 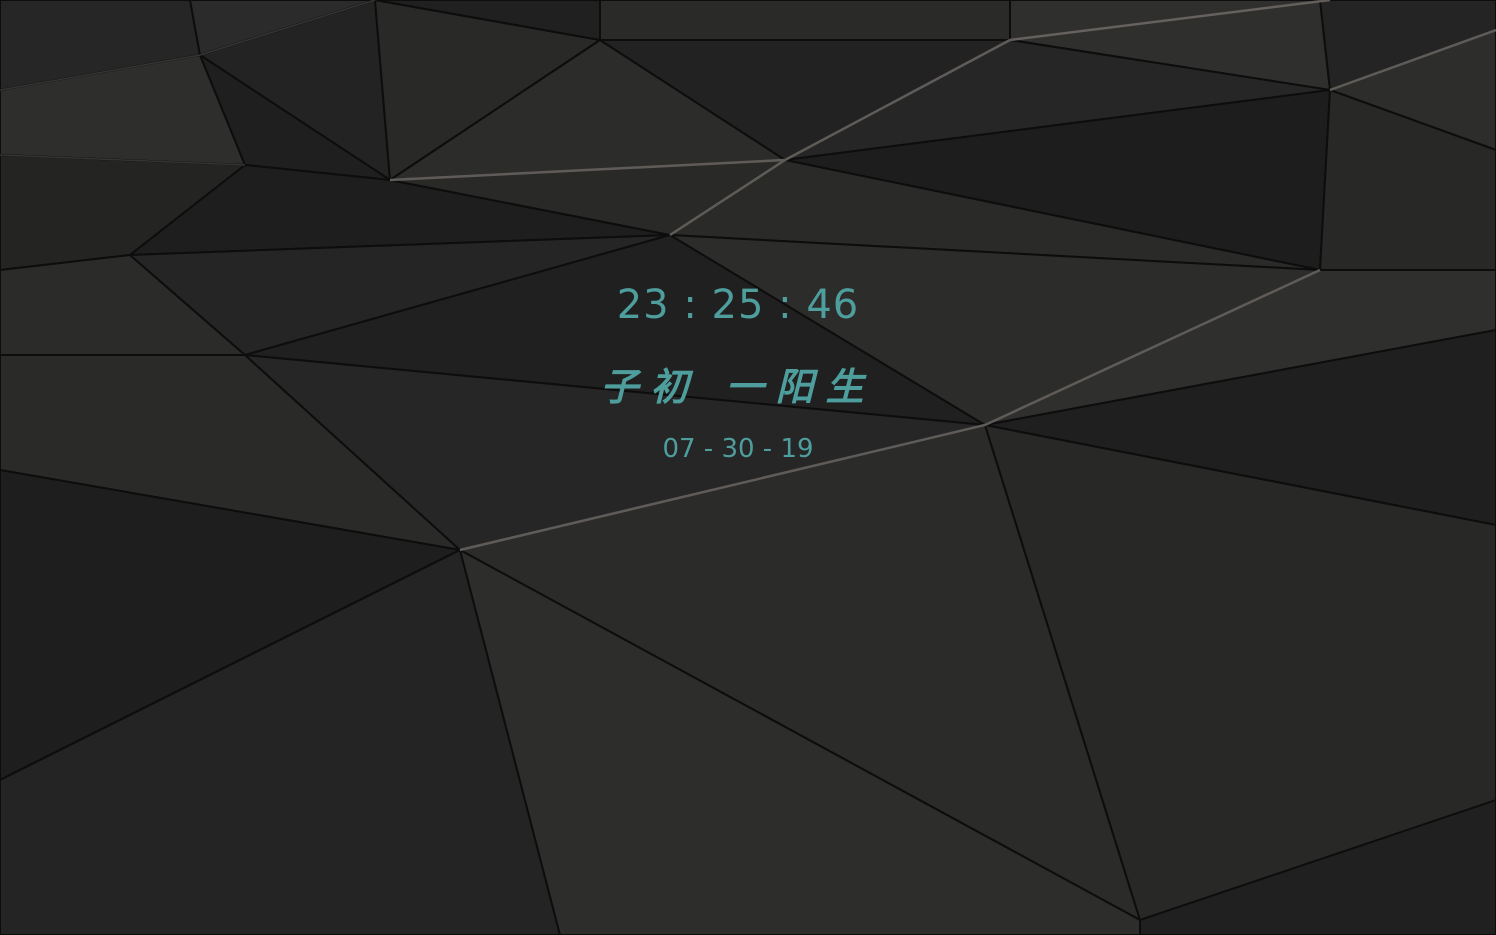 I want to click on clock-time: 23 : 25 : 46, so click(x=738, y=305).